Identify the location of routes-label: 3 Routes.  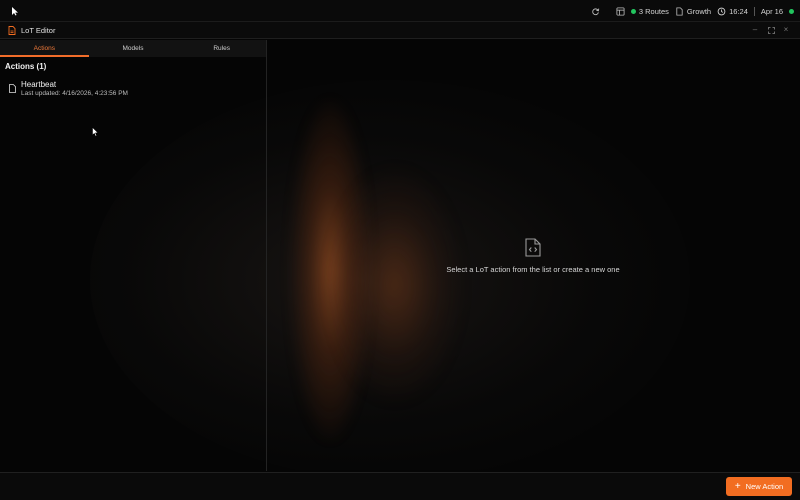
(653, 11).